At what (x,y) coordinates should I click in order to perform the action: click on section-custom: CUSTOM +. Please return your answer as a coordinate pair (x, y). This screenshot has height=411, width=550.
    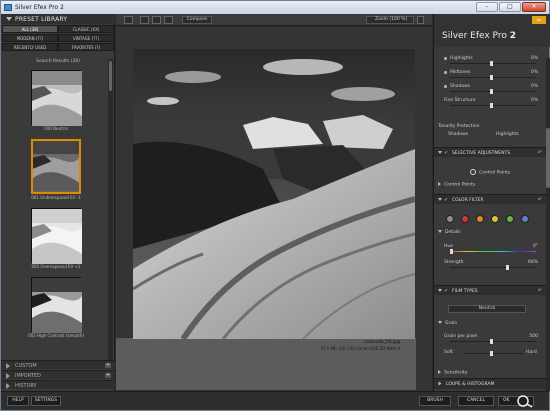
    Looking at the image, I should click on (58, 364).